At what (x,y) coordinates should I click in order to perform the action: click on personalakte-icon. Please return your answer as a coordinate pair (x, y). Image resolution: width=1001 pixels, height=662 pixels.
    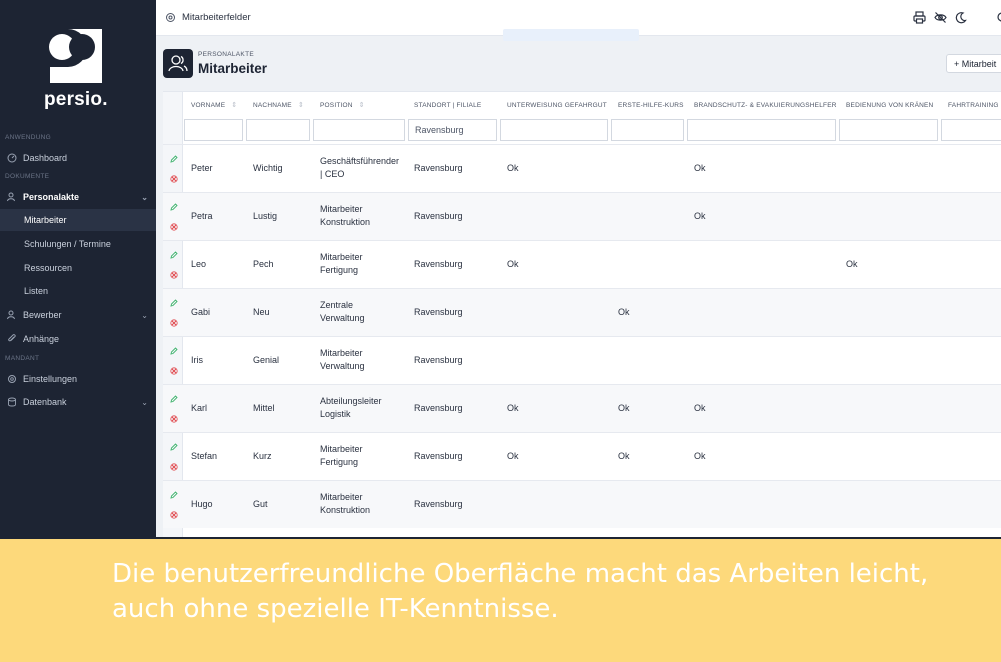
    Looking at the image, I should click on (178, 63).